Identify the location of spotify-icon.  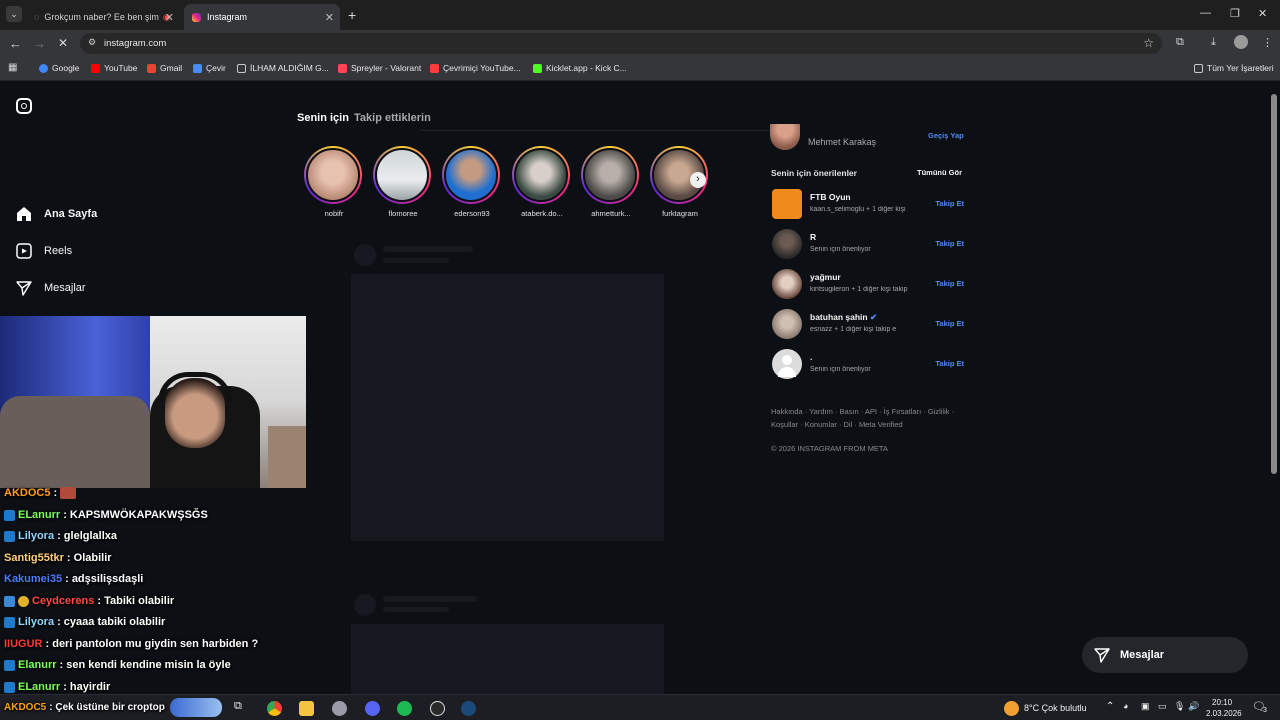
(404, 708).